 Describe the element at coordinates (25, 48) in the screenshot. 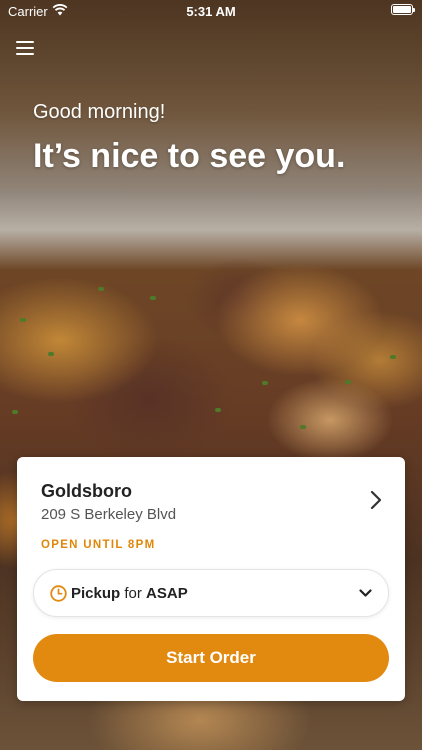

I see `hamburger-menu-icon` at that location.